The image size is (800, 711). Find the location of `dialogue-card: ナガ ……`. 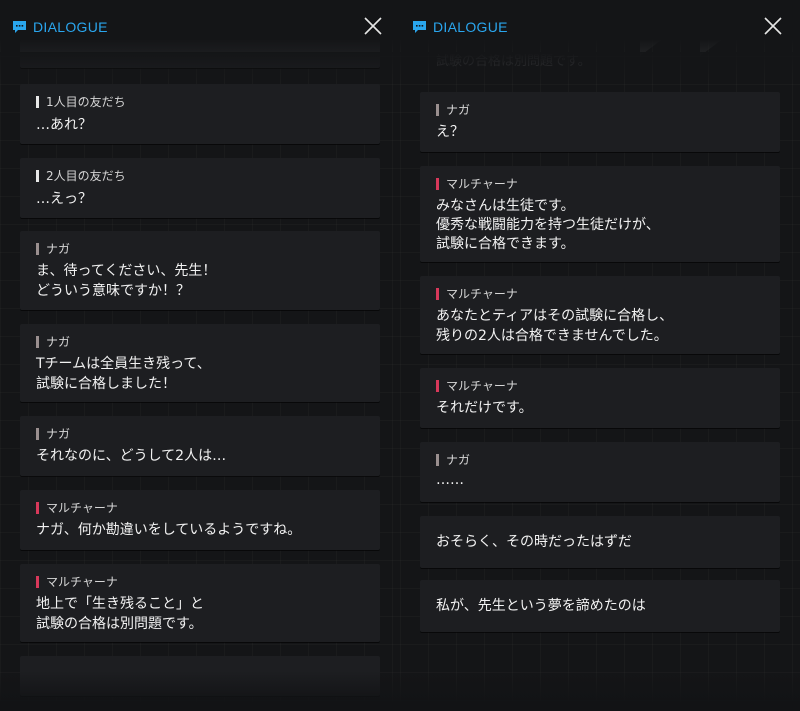

dialogue-card: ナガ …… is located at coordinates (600, 472).